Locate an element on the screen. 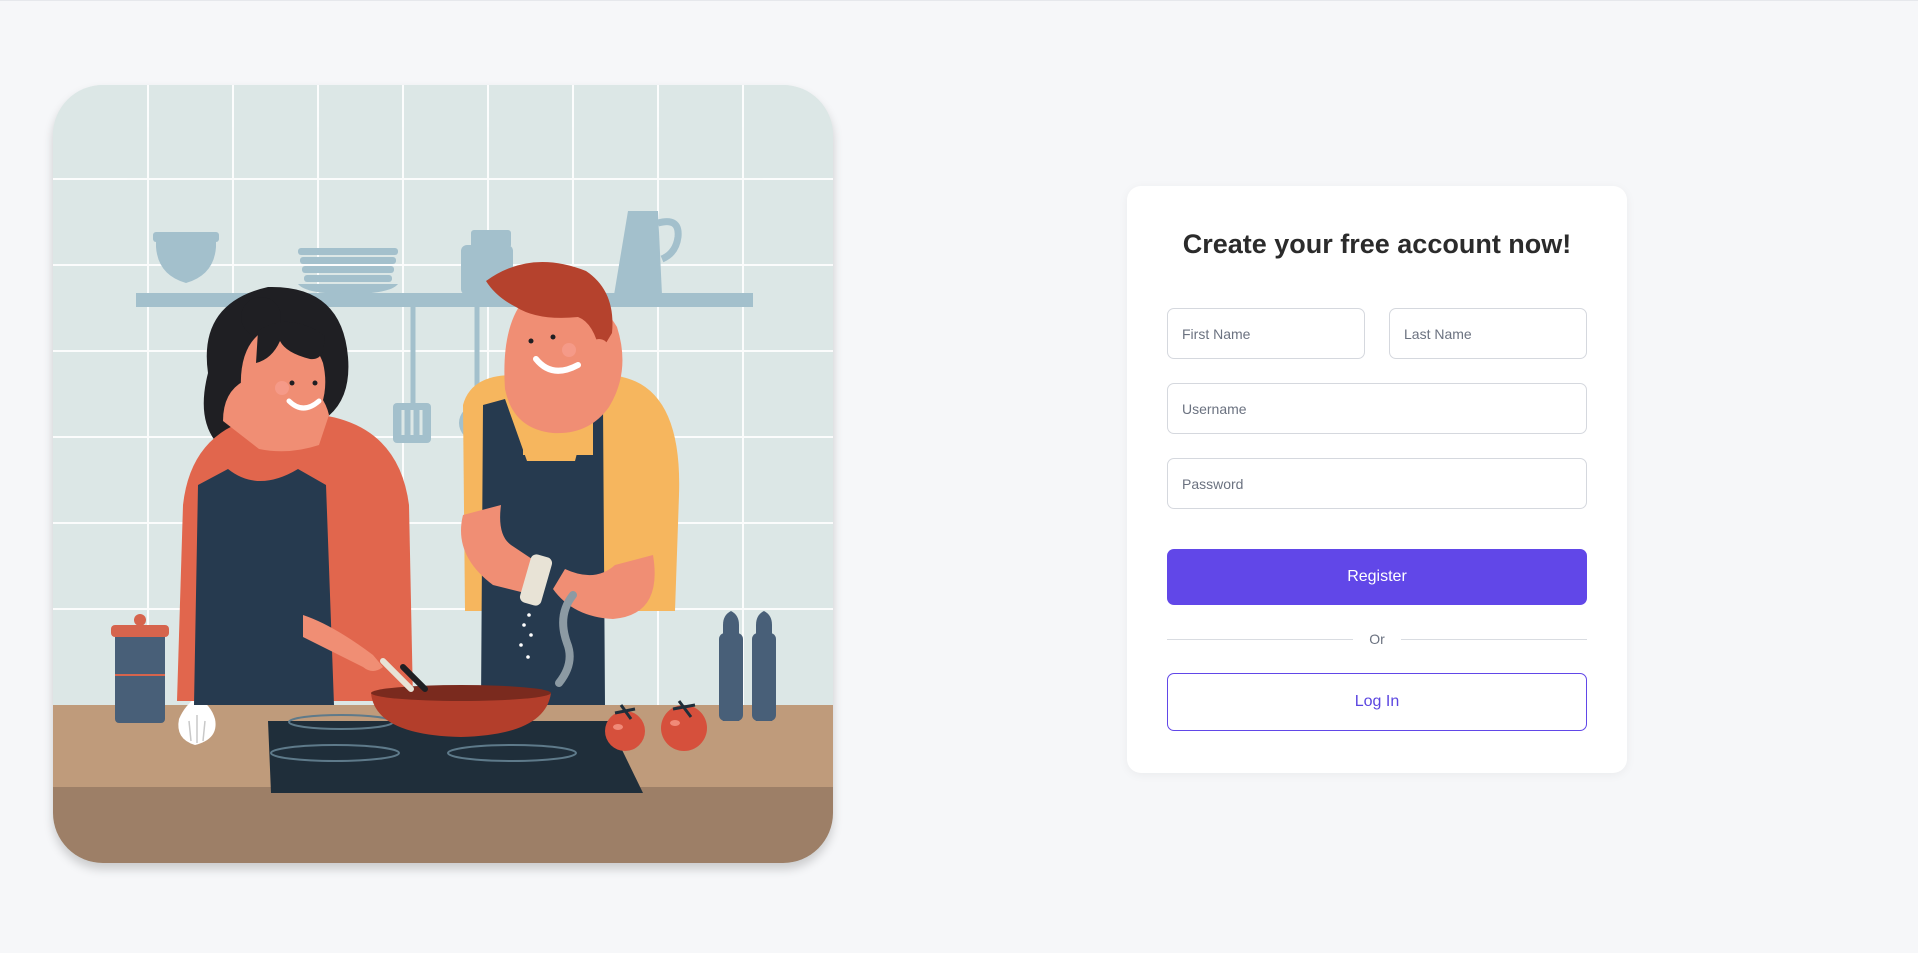 This screenshot has width=1918, height=953. register-button: Register is located at coordinates (1377, 577).